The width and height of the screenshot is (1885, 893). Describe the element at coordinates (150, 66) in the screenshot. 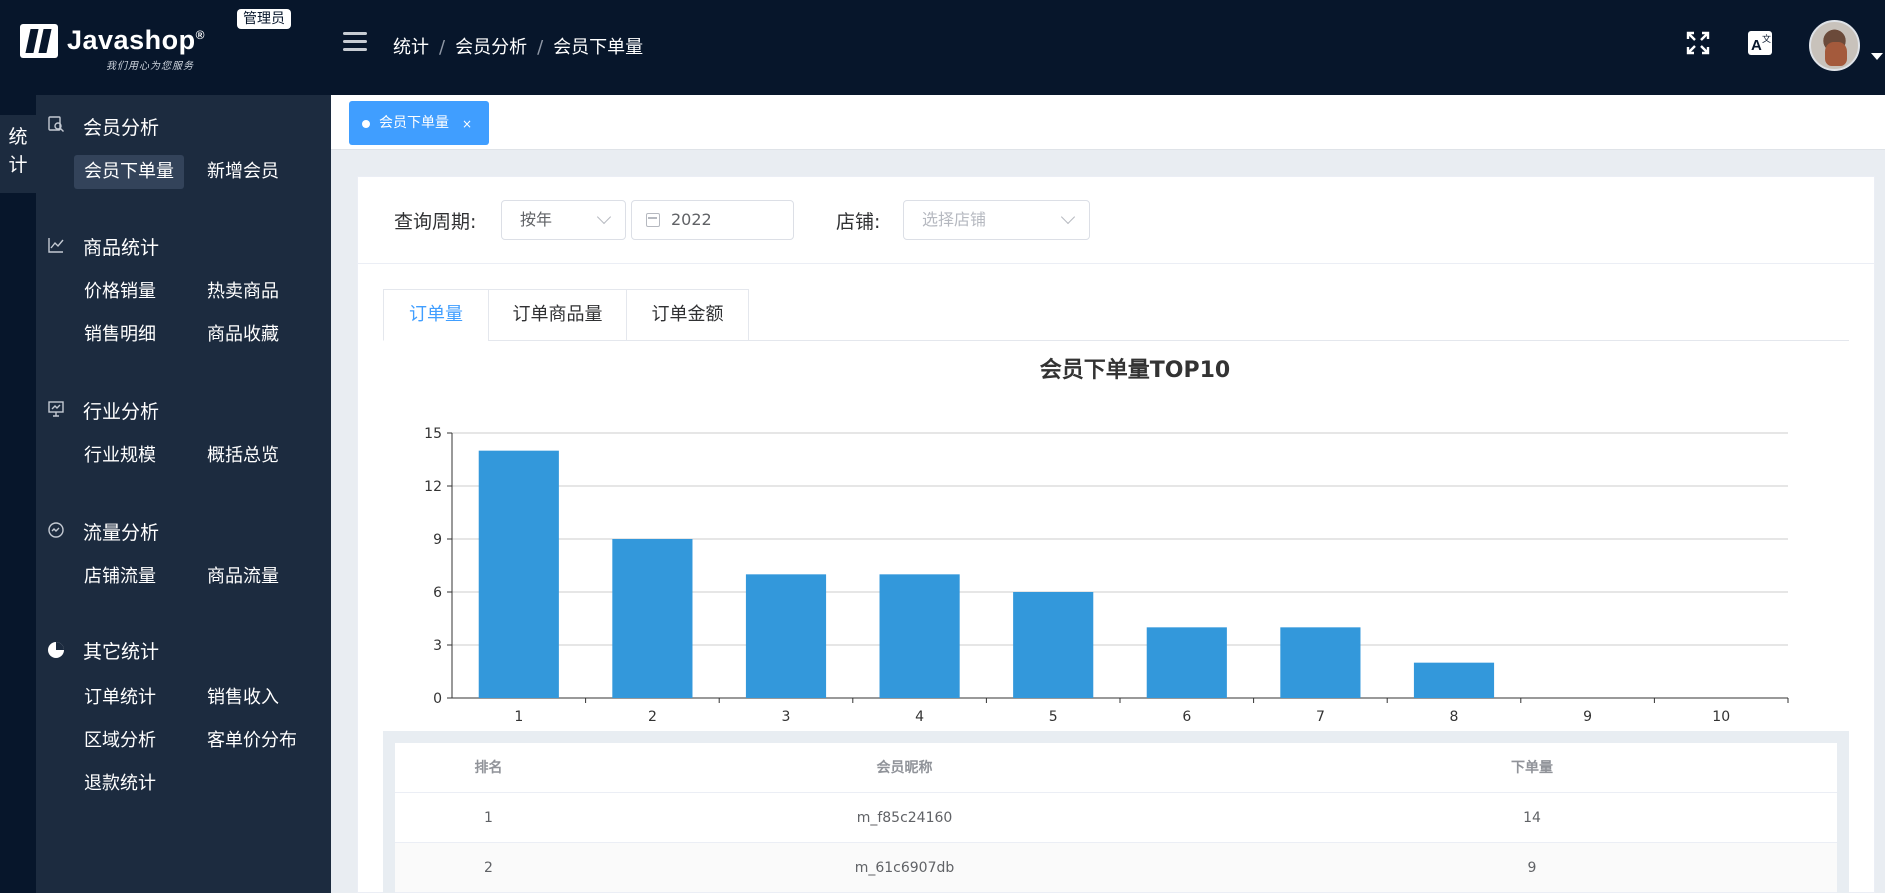

I see `logo-slogan: 我们用心为您服务` at that location.